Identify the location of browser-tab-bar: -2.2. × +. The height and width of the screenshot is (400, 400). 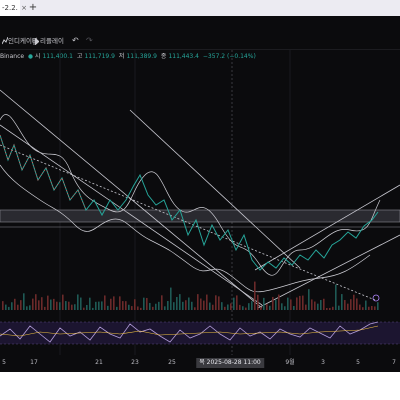
(200, 8).